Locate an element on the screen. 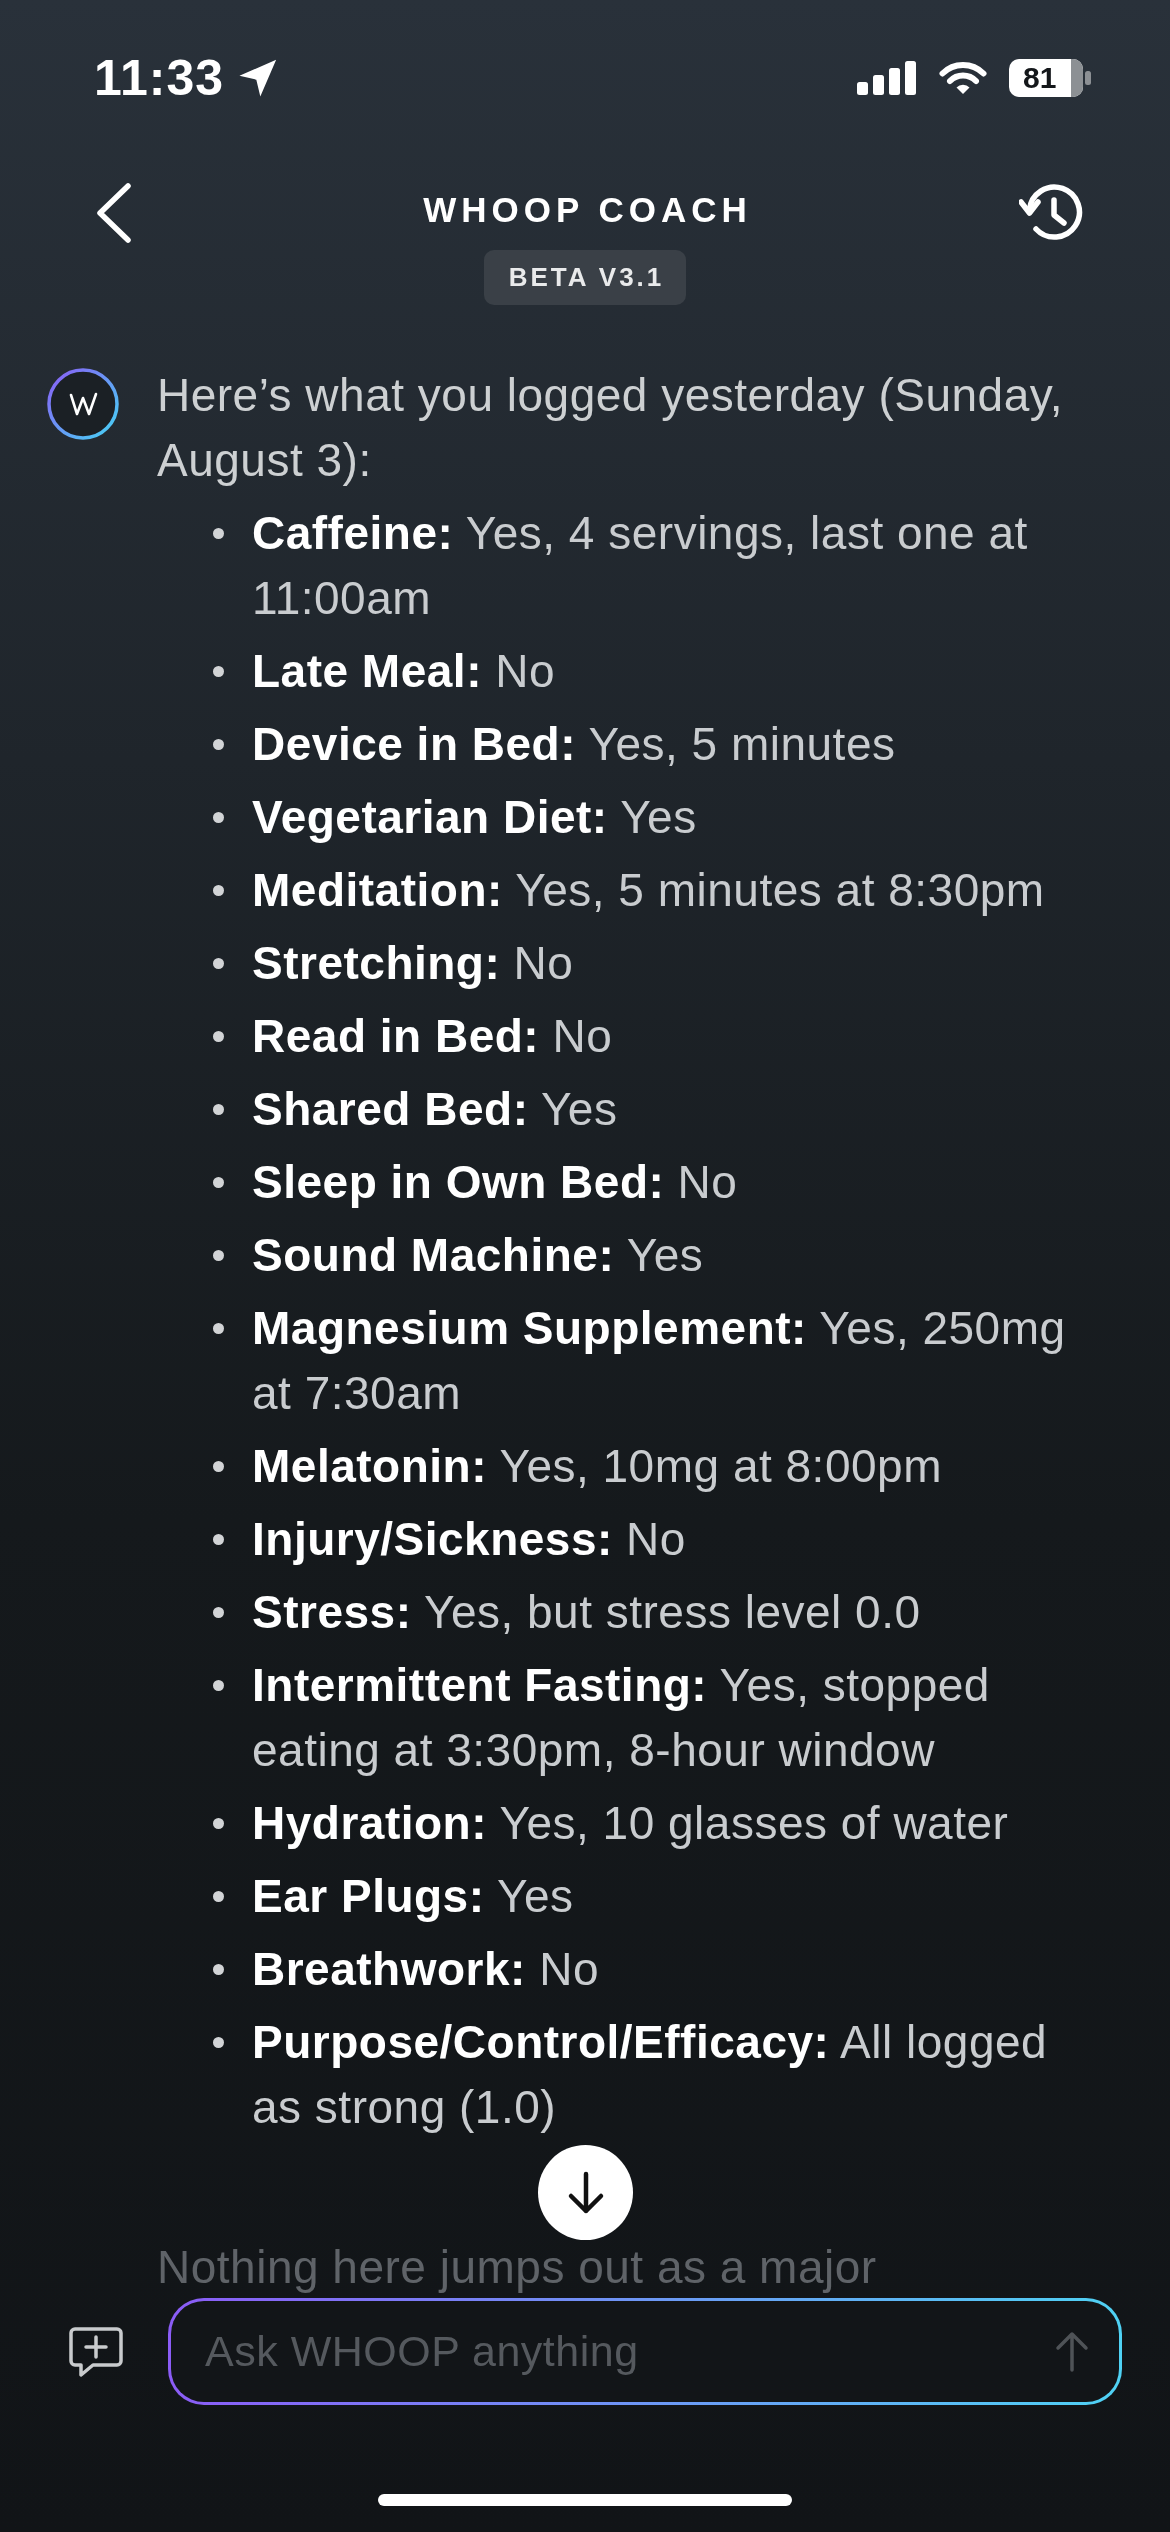 The height and width of the screenshot is (2532, 1170). back-button is located at coordinates (114, 213).